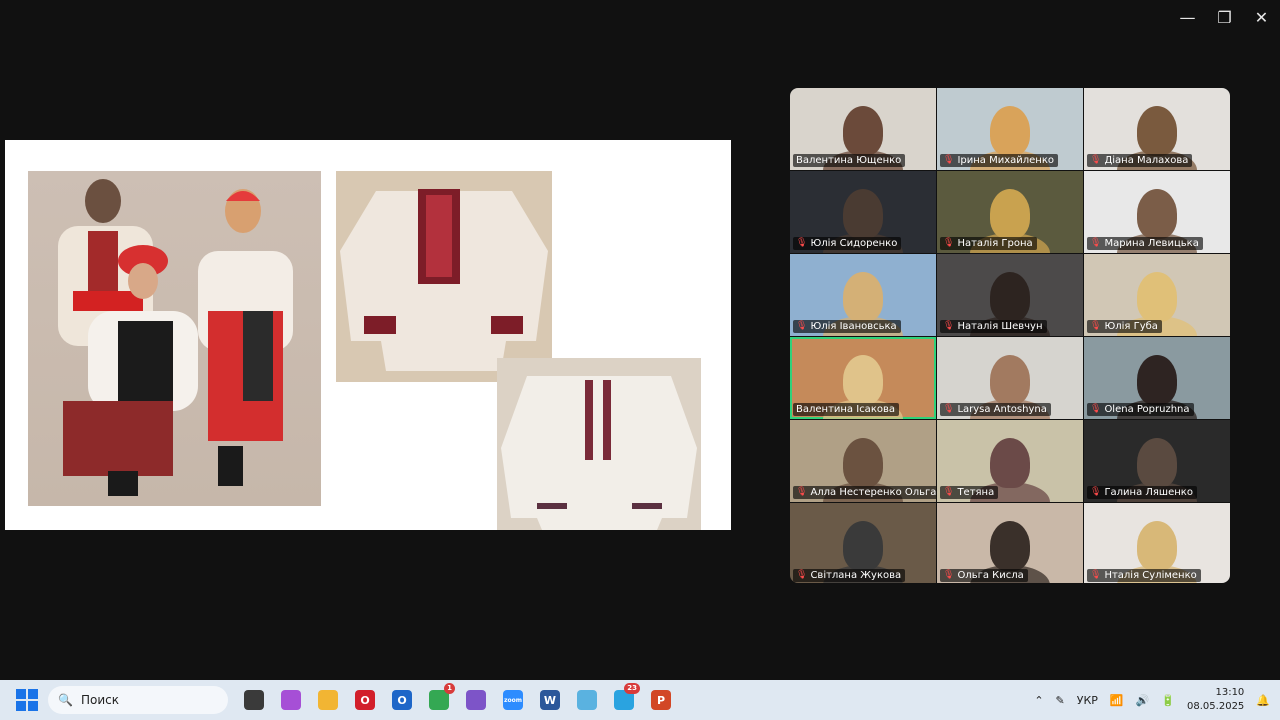  What do you see at coordinates (1224, 17) in the screenshot?
I see `restore-button: ❐` at bounding box center [1224, 17].